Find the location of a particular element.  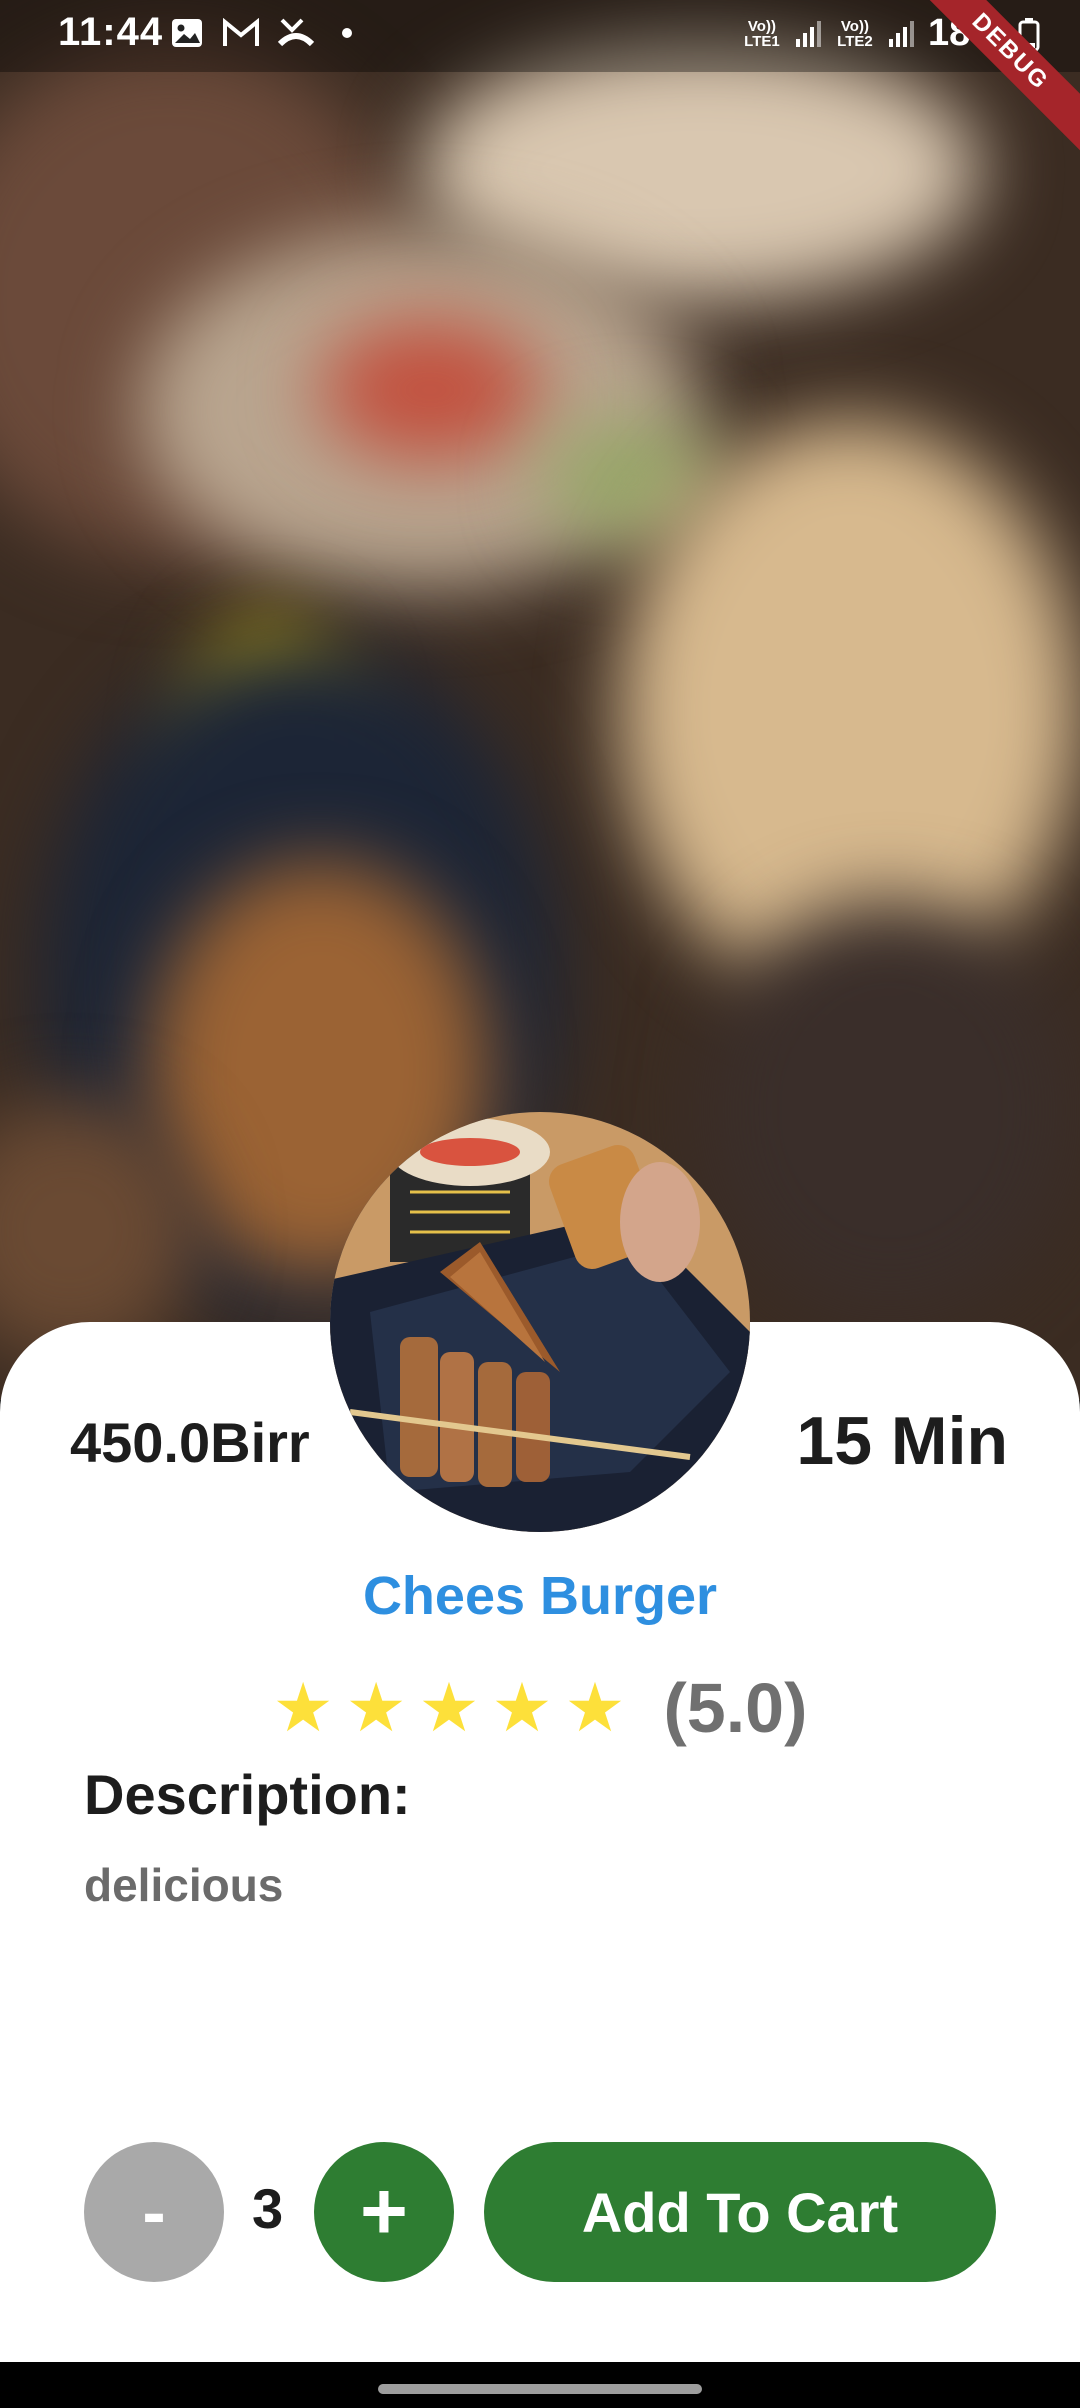

description-label: Description: is located at coordinates (247, 1794).